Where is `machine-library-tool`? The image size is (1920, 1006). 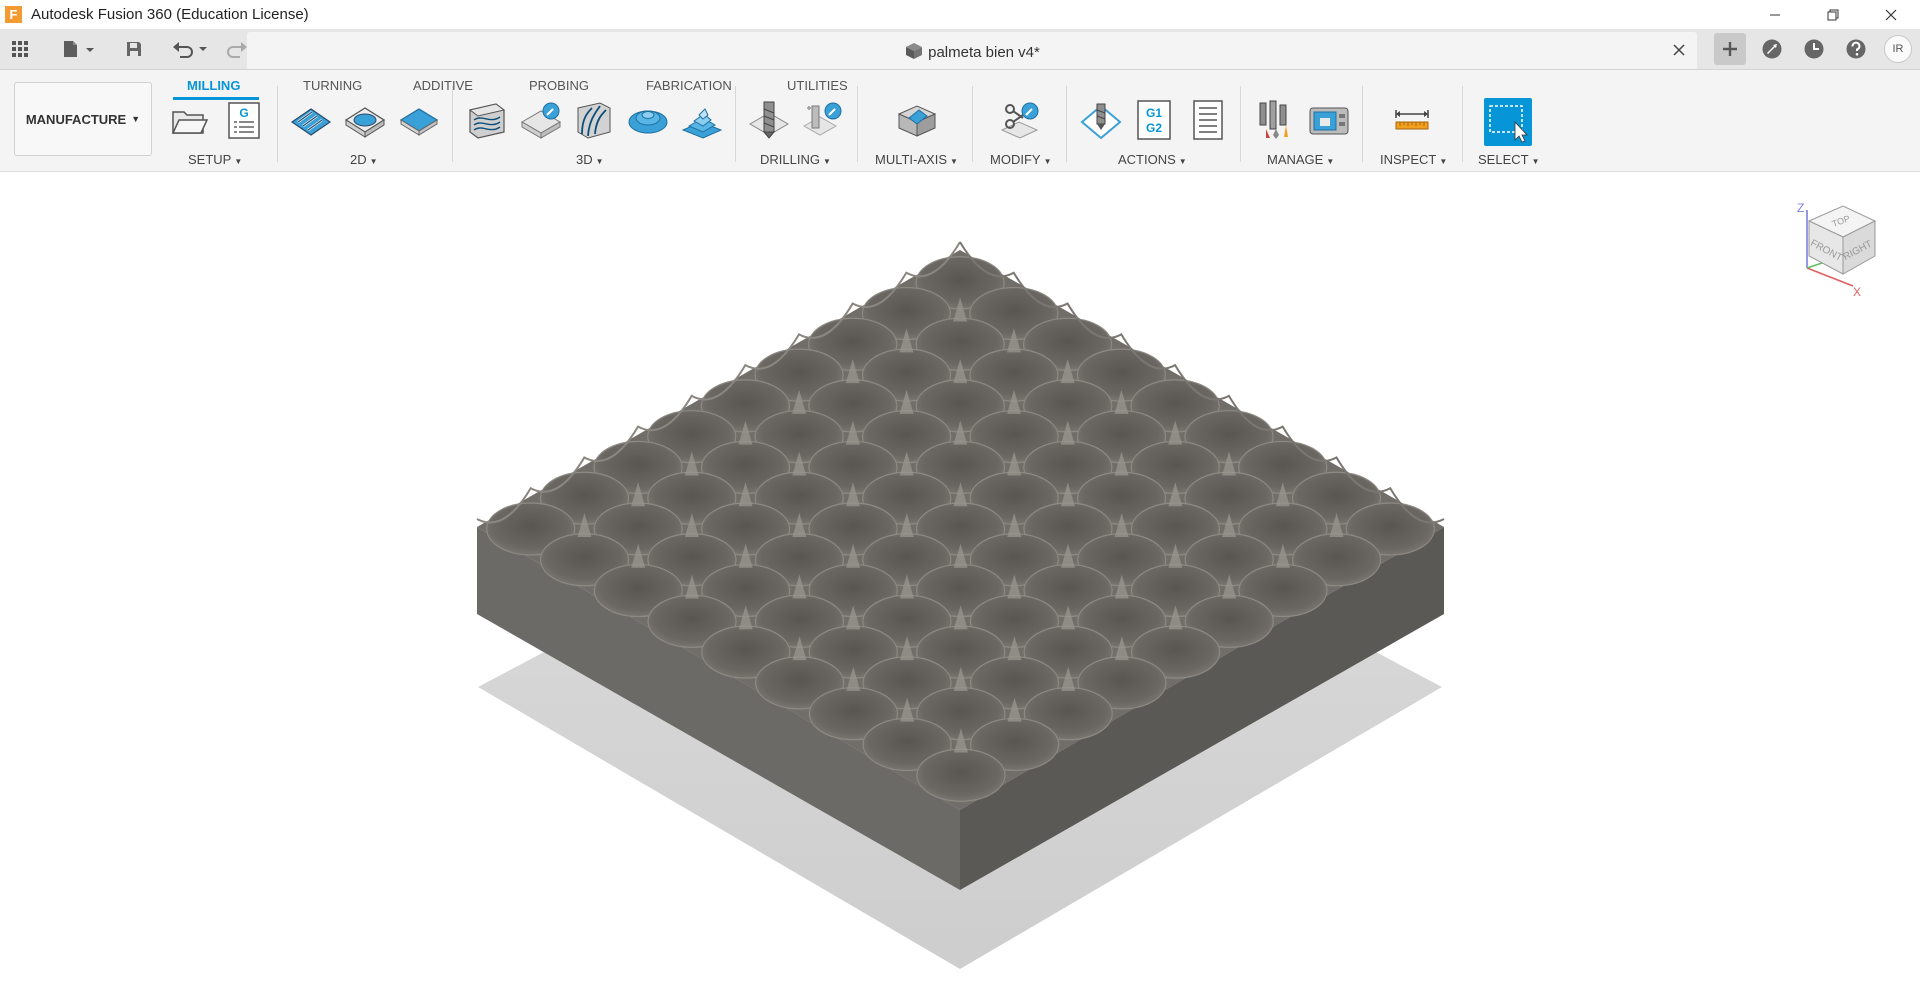 machine-library-tool is located at coordinates (1329, 120).